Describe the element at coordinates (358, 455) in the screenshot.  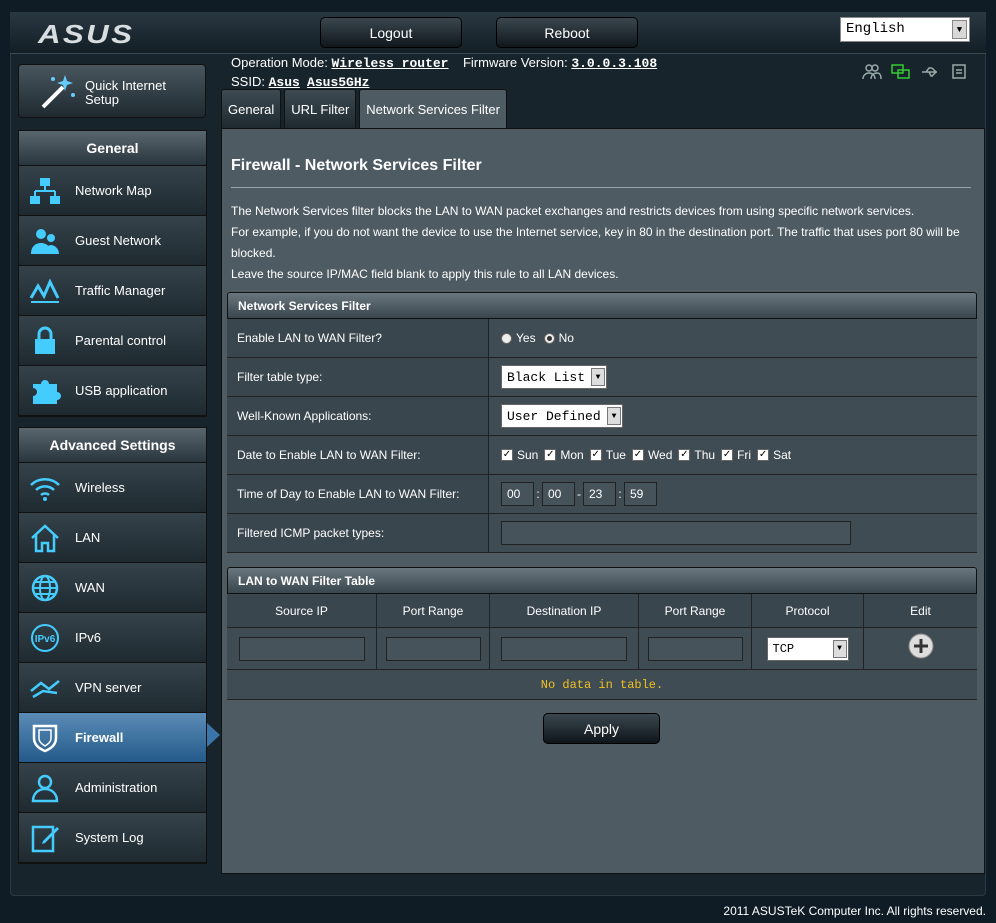
I see `date-label: Date to Enable LAN to WAN Filter:` at that location.